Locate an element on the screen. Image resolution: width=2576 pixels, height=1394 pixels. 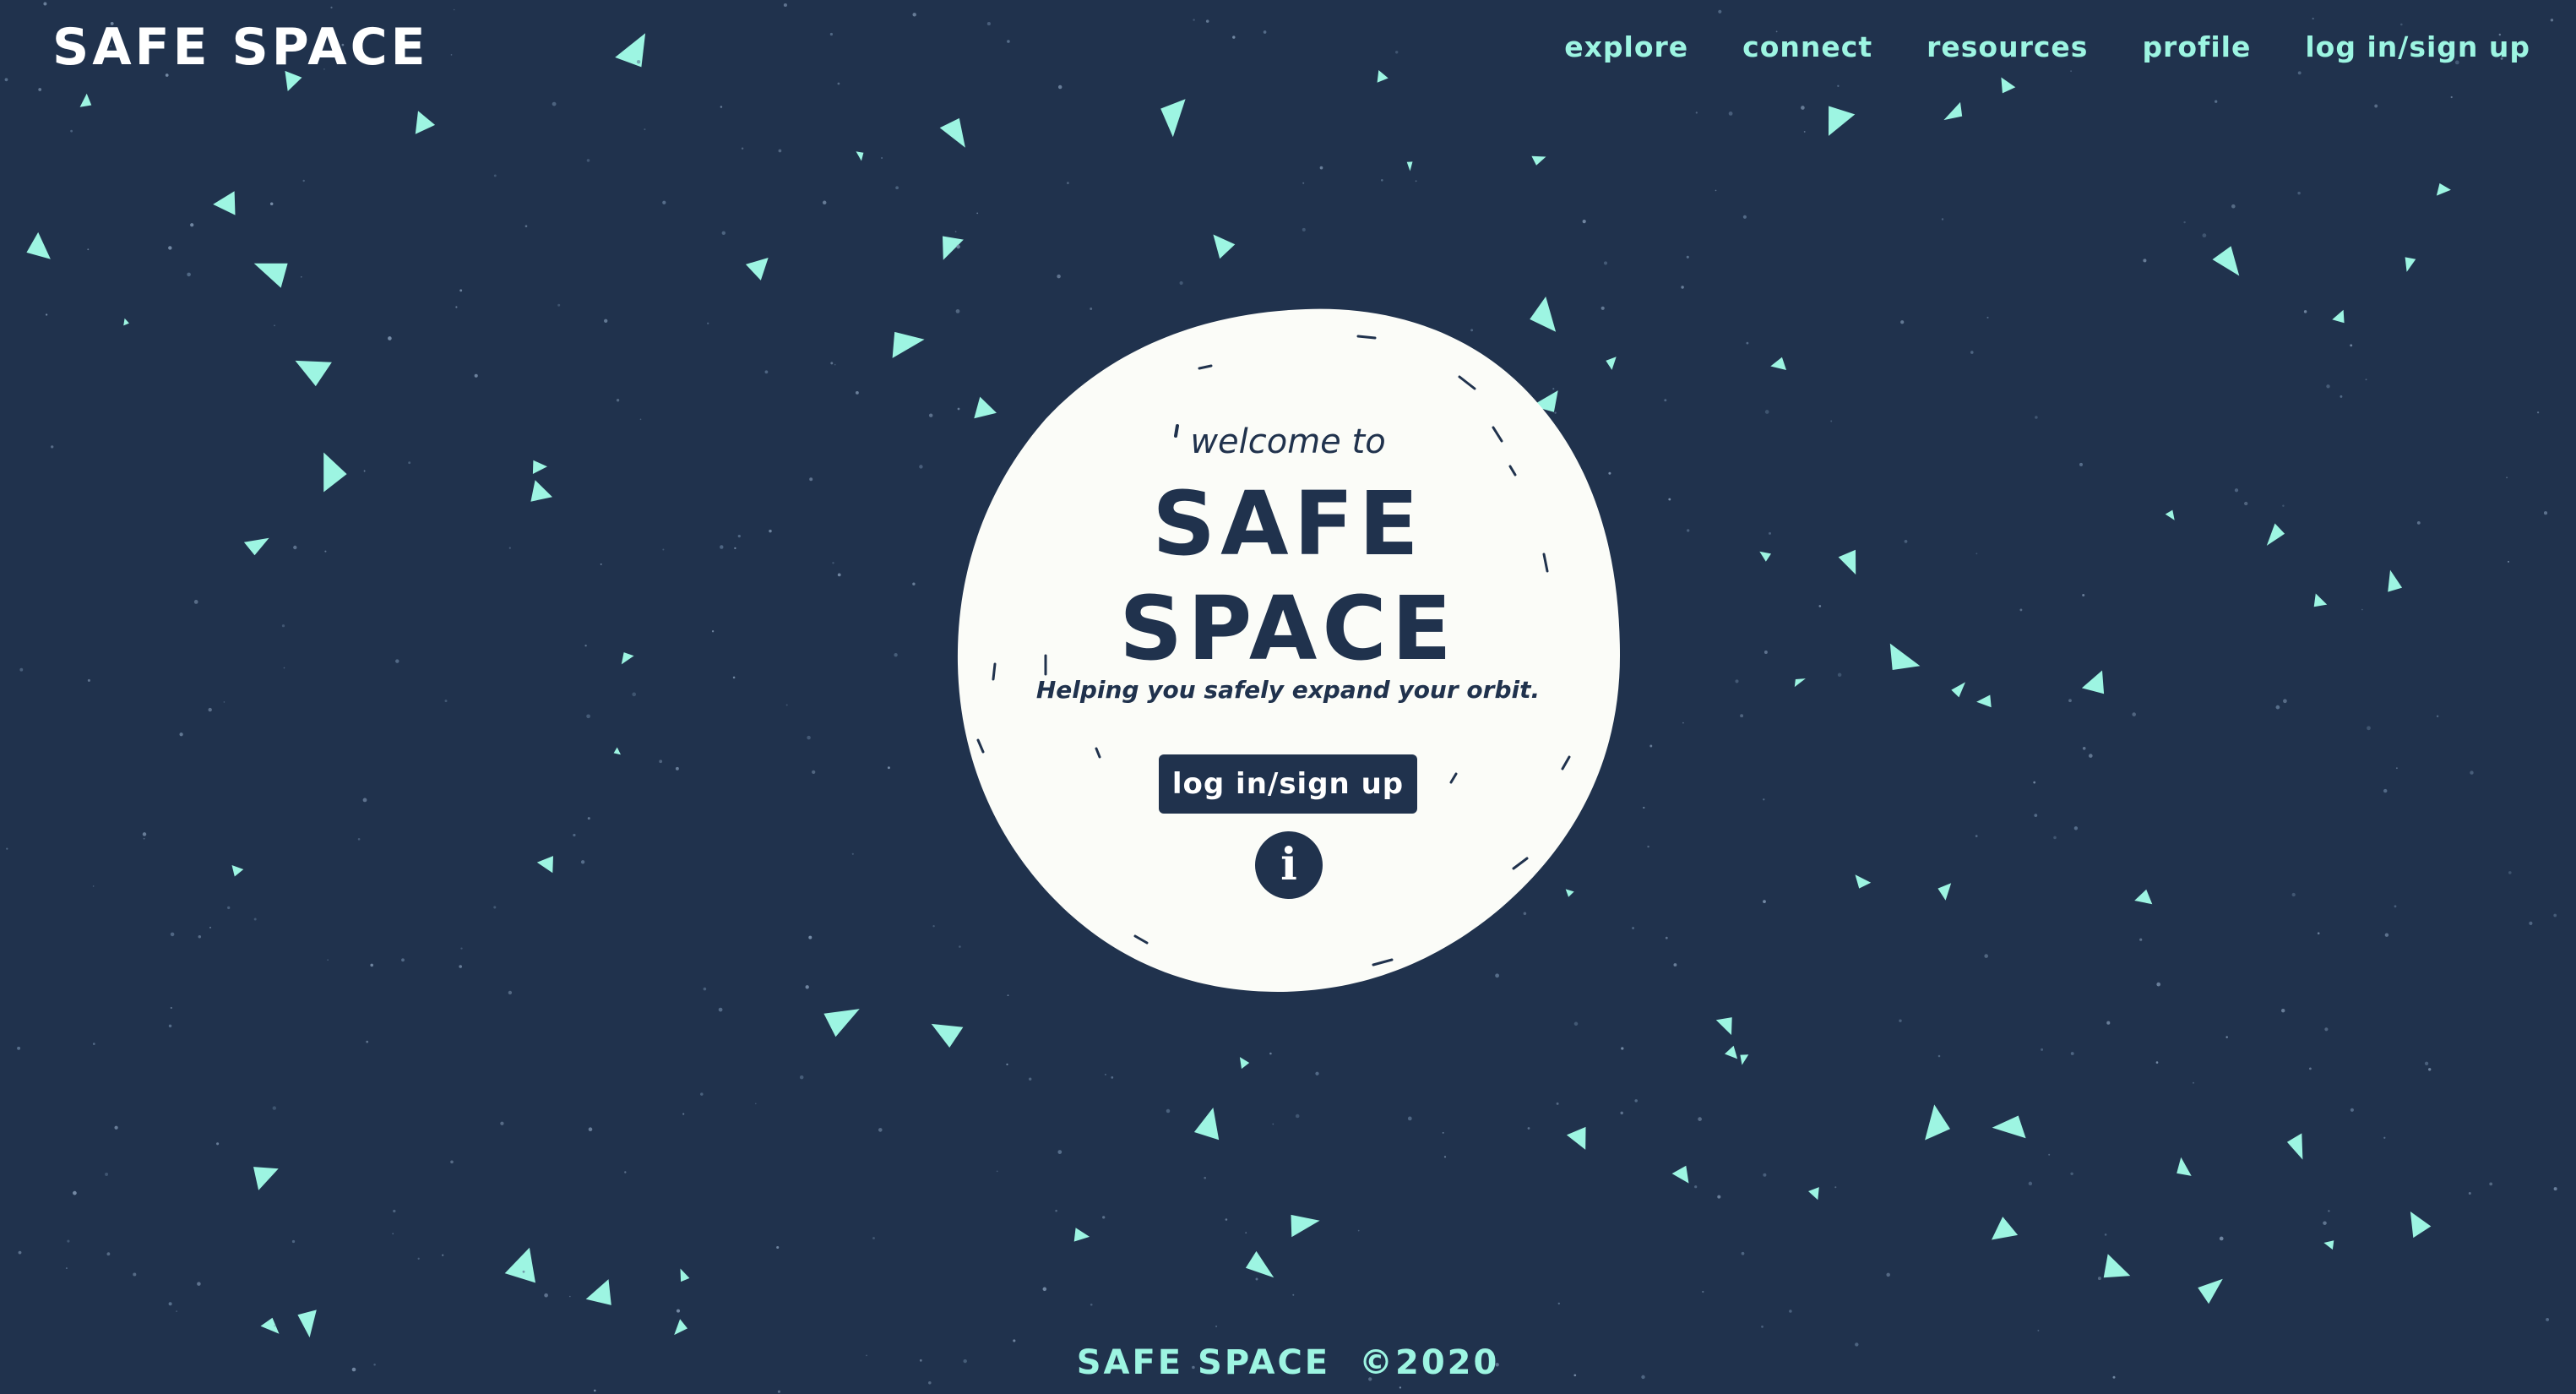
nav-link-connect: connect is located at coordinates (1807, 46).